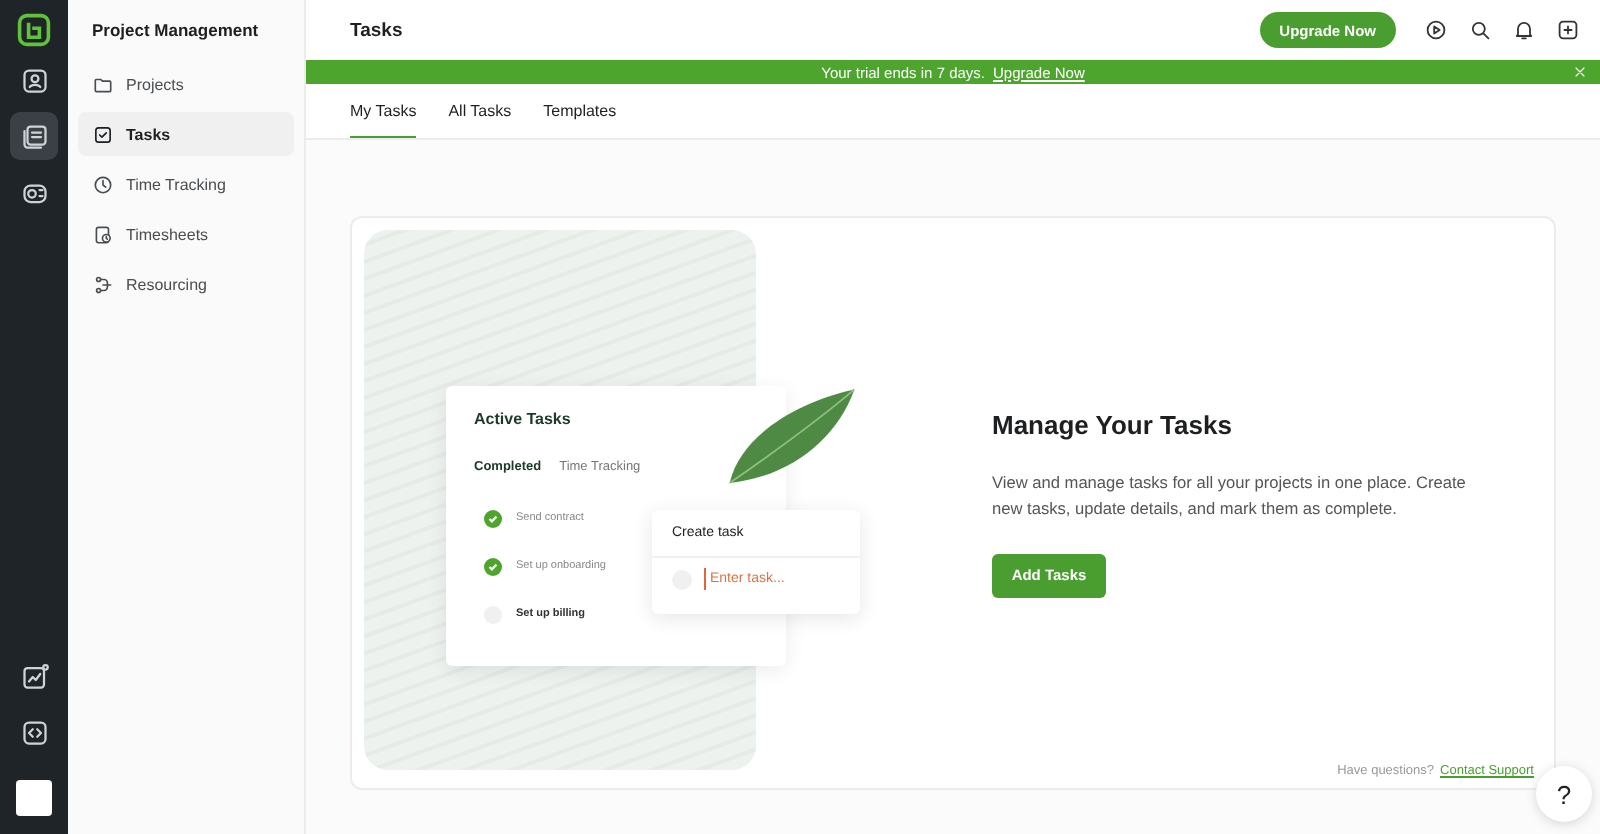 The width and height of the screenshot is (1600, 834). I want to click on close-icon, so click(1580, 72).